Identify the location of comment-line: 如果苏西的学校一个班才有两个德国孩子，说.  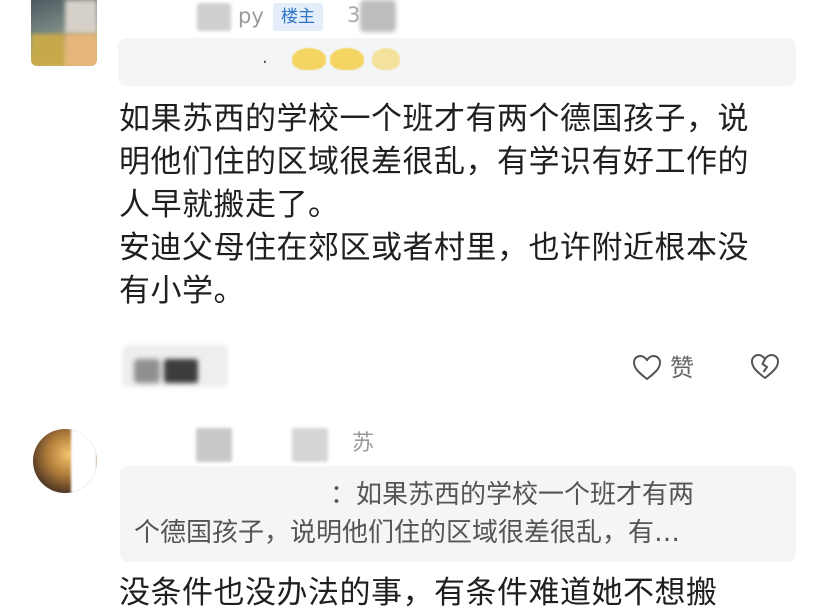
(434, 119).